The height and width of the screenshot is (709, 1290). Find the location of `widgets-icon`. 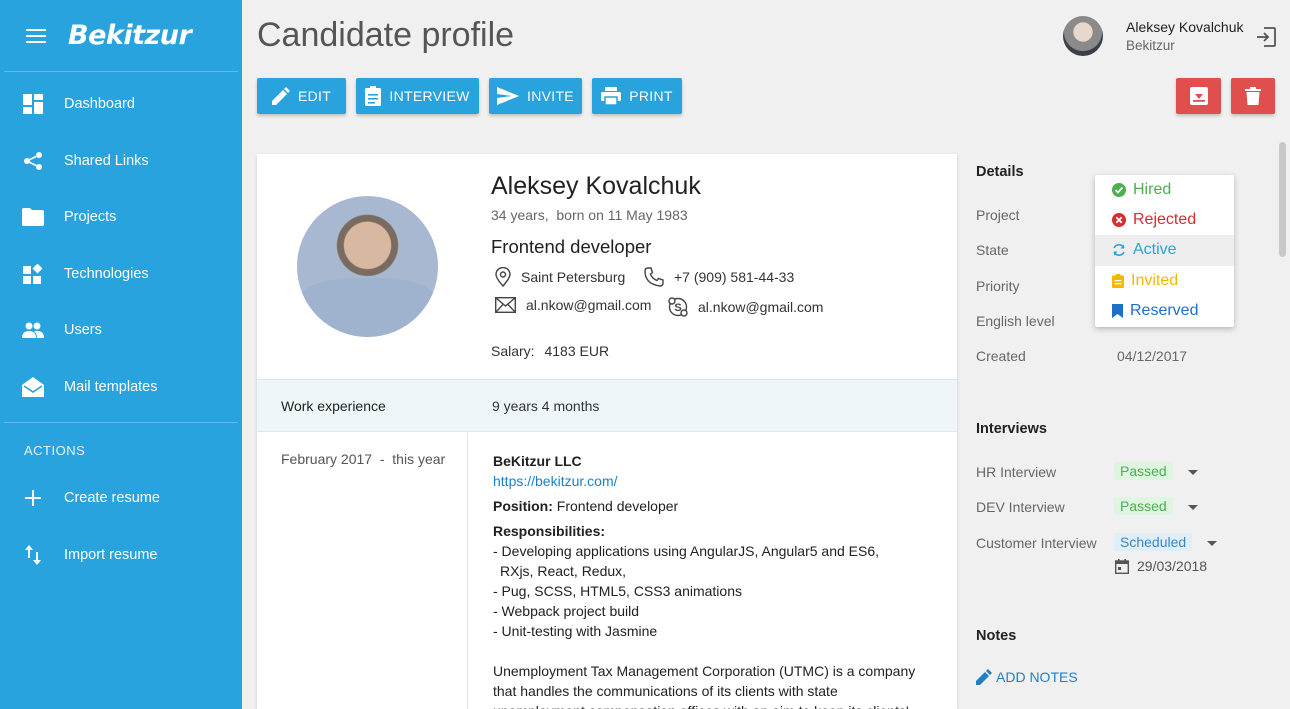

widgets-icon is located at coordinates (33, 274).